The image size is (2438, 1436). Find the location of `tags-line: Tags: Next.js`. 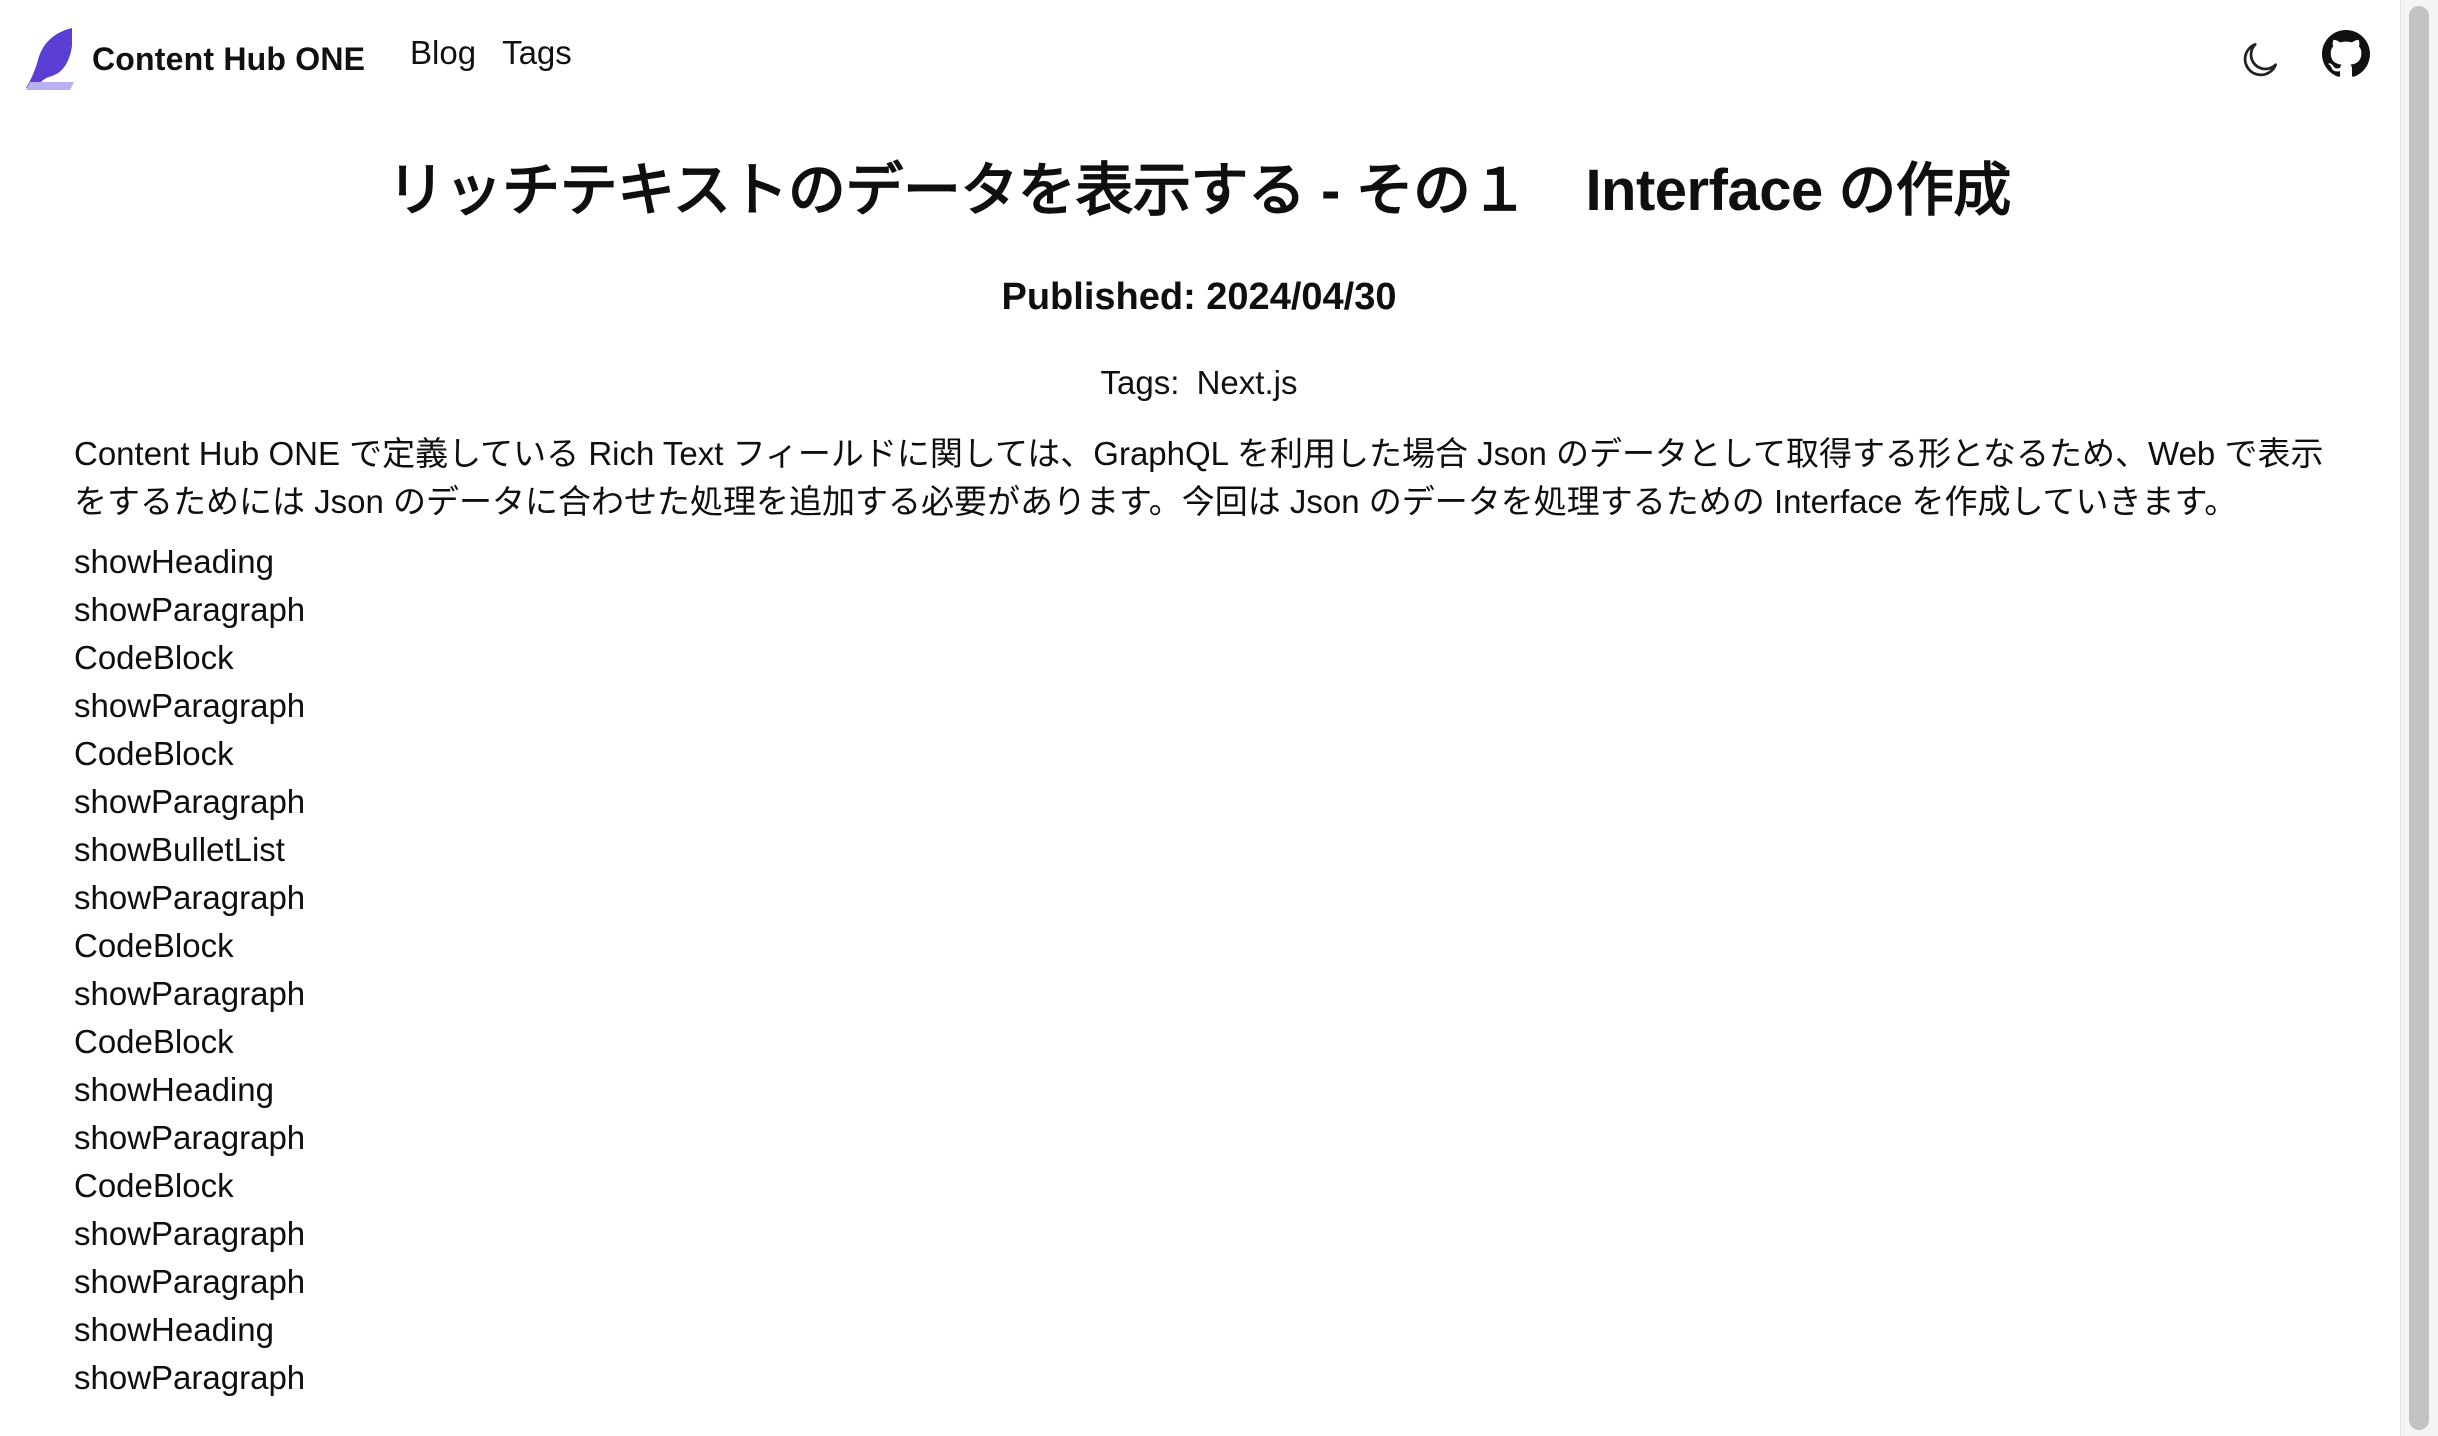

tags-line: Tags: Next.js is located at coordinates (1199, 383).